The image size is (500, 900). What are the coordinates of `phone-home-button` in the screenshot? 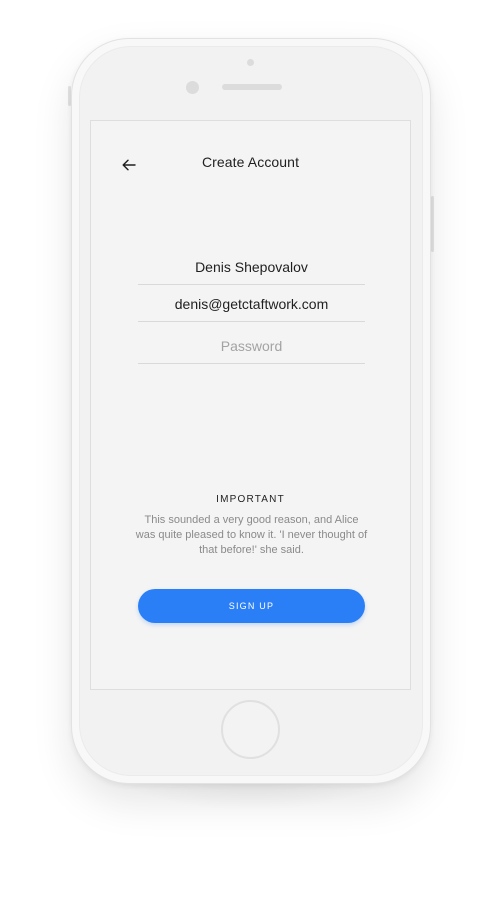 It's located at (250, 729).